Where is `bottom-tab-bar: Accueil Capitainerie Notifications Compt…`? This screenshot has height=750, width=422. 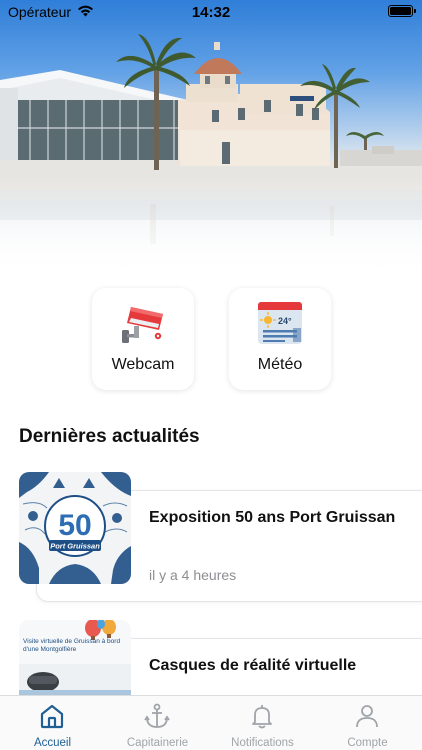 bottom-tab-bar: Accueil Capitainerie Notifications Compt… is located at coordinates (211, 722).